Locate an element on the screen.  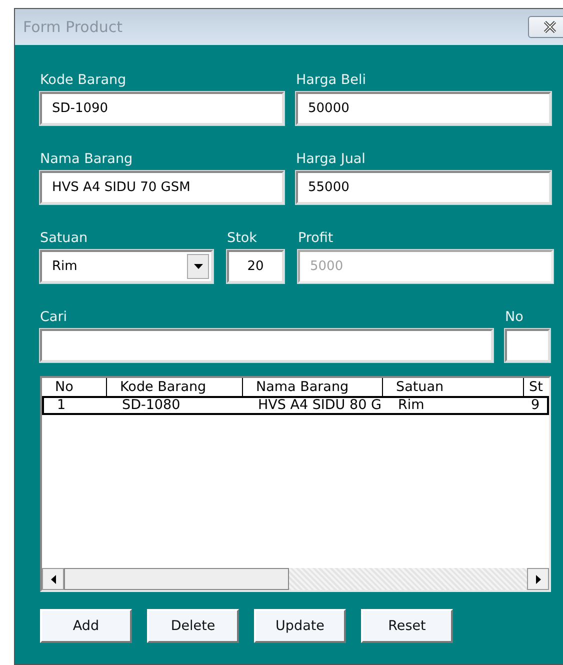
table-cell-text: HVS A4 SIDU 80 G is located at coordinates (319, 405).